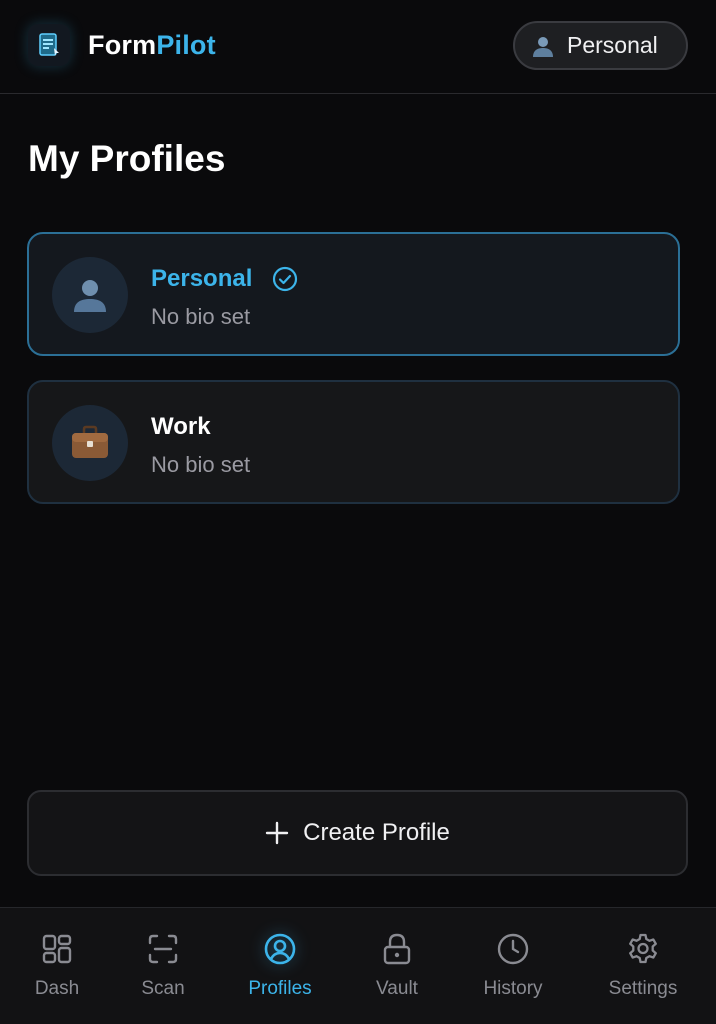 The width and height of the screenshot is (716, 1024). Describe the element at coordinates (513, 966) in the screenshot. I see `nav-item-history: History` at that location.